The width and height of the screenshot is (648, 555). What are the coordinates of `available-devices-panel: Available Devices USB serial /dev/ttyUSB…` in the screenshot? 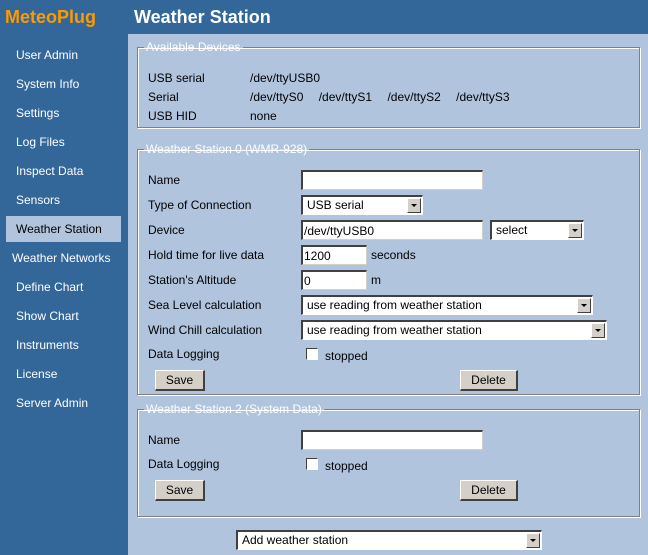 It's located at (388, 84).